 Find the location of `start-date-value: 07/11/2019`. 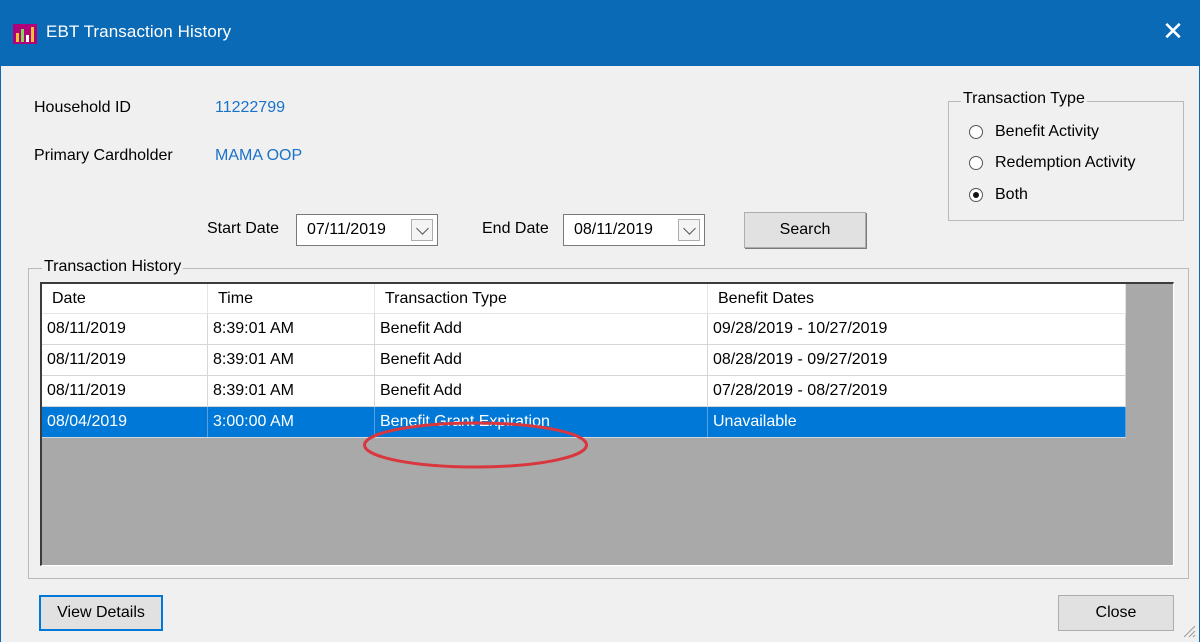

start-date-value: 07/11/2019 is located at coordinates (346, 230).